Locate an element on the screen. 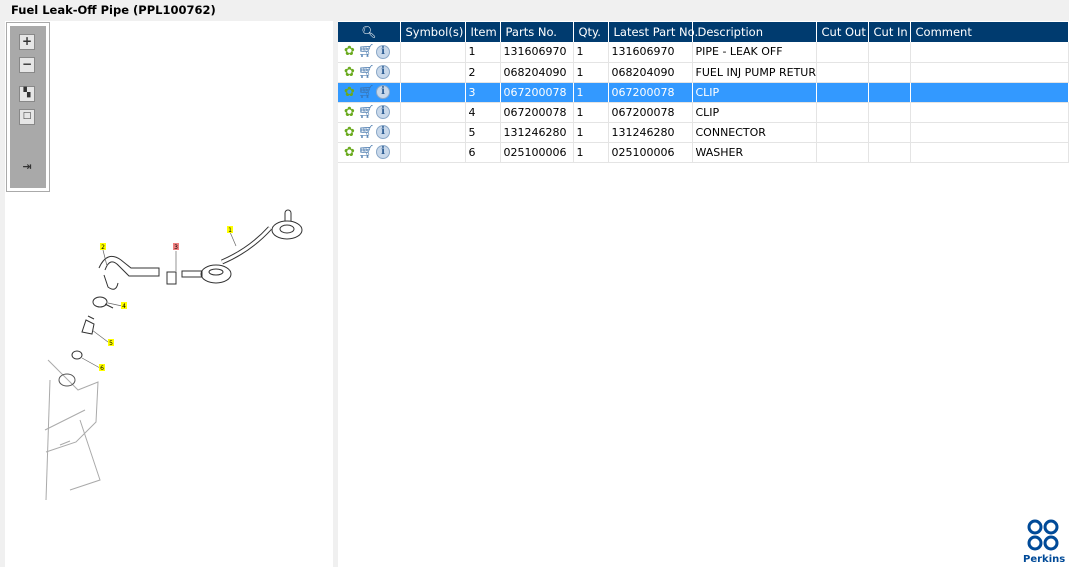 This screenshot has height=567, width=1069. fit-all-button: ▚ is located at coordinates (27, 94).